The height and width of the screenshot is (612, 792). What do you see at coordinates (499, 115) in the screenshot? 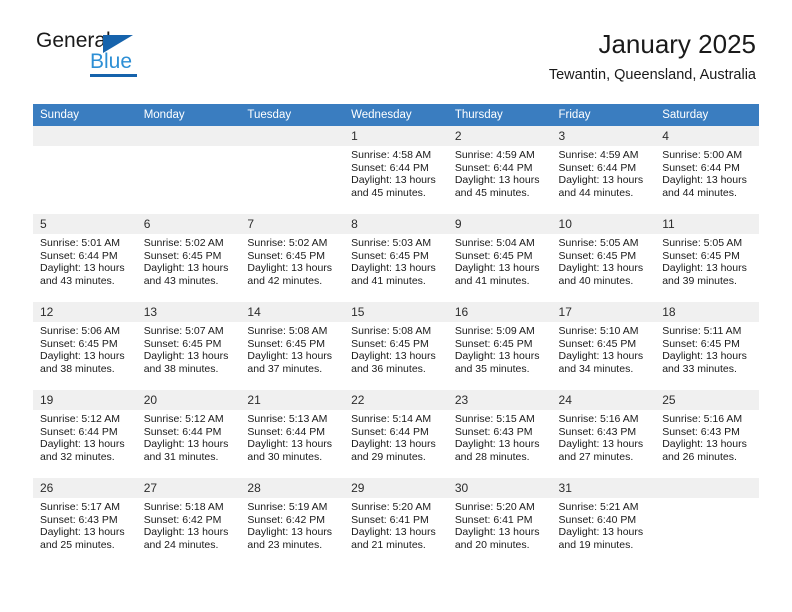
I see `weekday-header-thursday: Thursday` at bounding box center [499, 115].